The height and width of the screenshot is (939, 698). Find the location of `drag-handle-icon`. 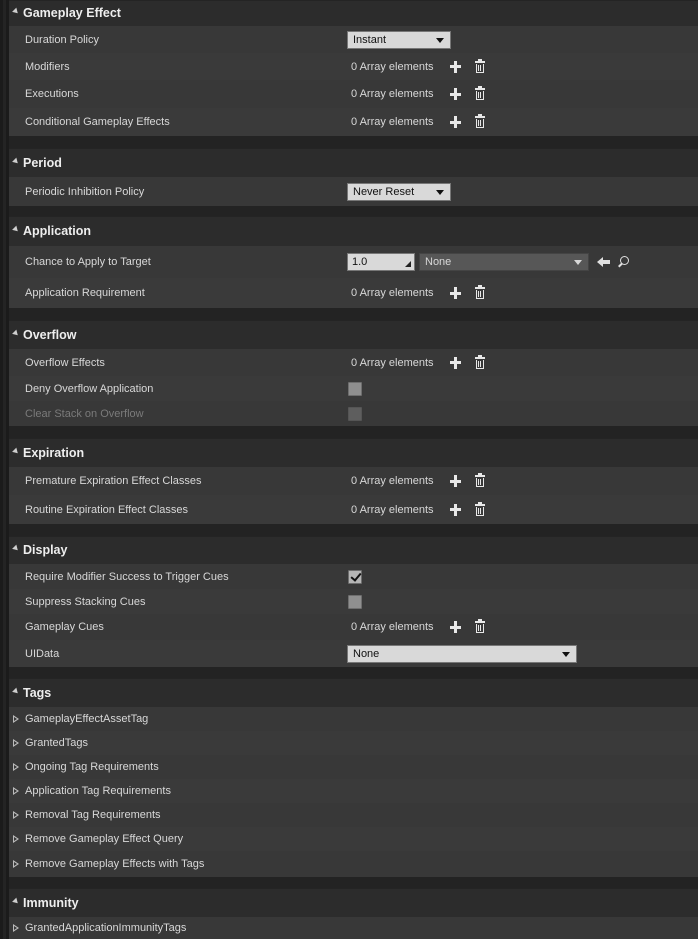

drag-handle-icon is located at coordinates (408, 264).